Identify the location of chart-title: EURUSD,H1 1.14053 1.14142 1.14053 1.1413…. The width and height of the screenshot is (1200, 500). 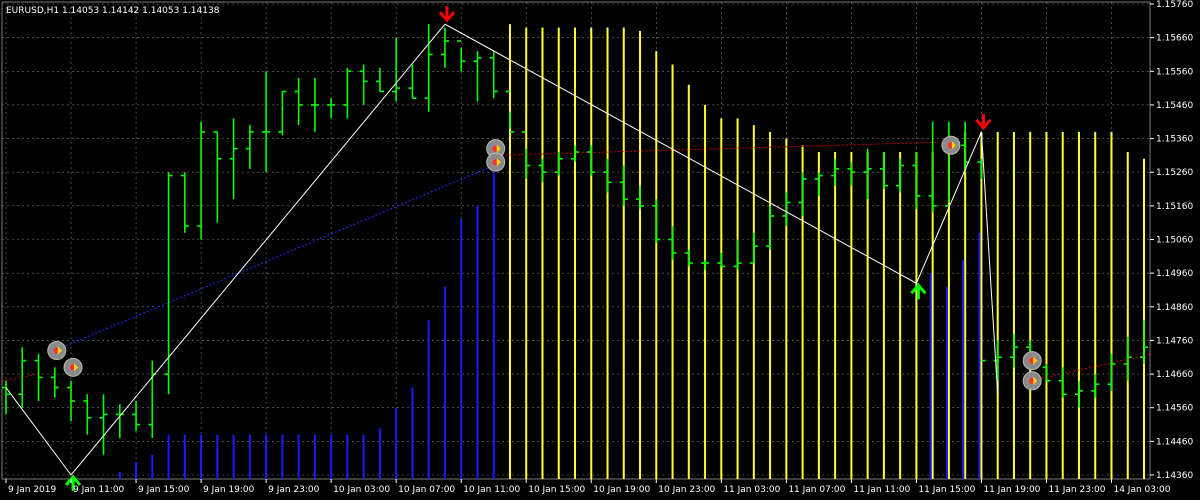
(113, 11).